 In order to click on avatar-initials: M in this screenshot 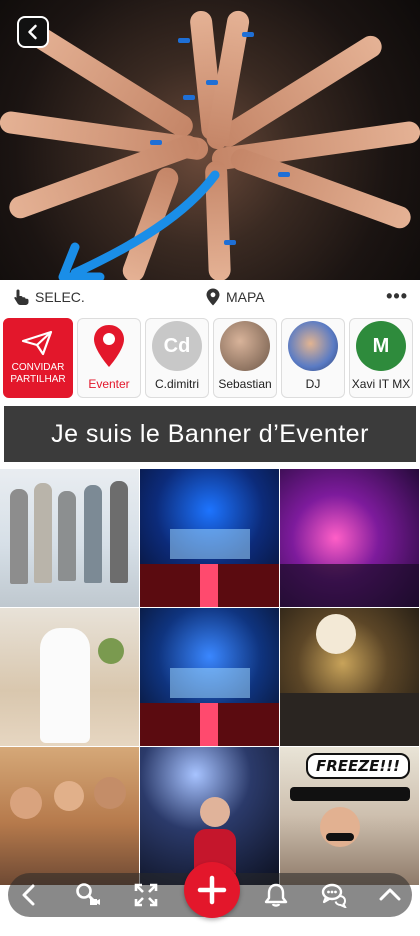, I will do `click(381, 345)`.